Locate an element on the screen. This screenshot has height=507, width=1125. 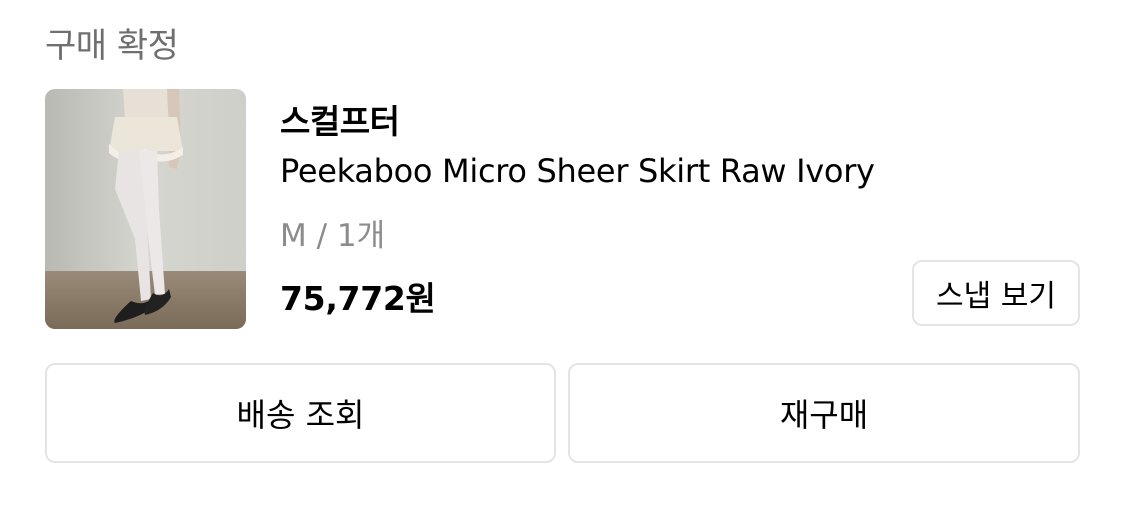
brand-name: 스컬프터 is located at coordinates (340, 119).